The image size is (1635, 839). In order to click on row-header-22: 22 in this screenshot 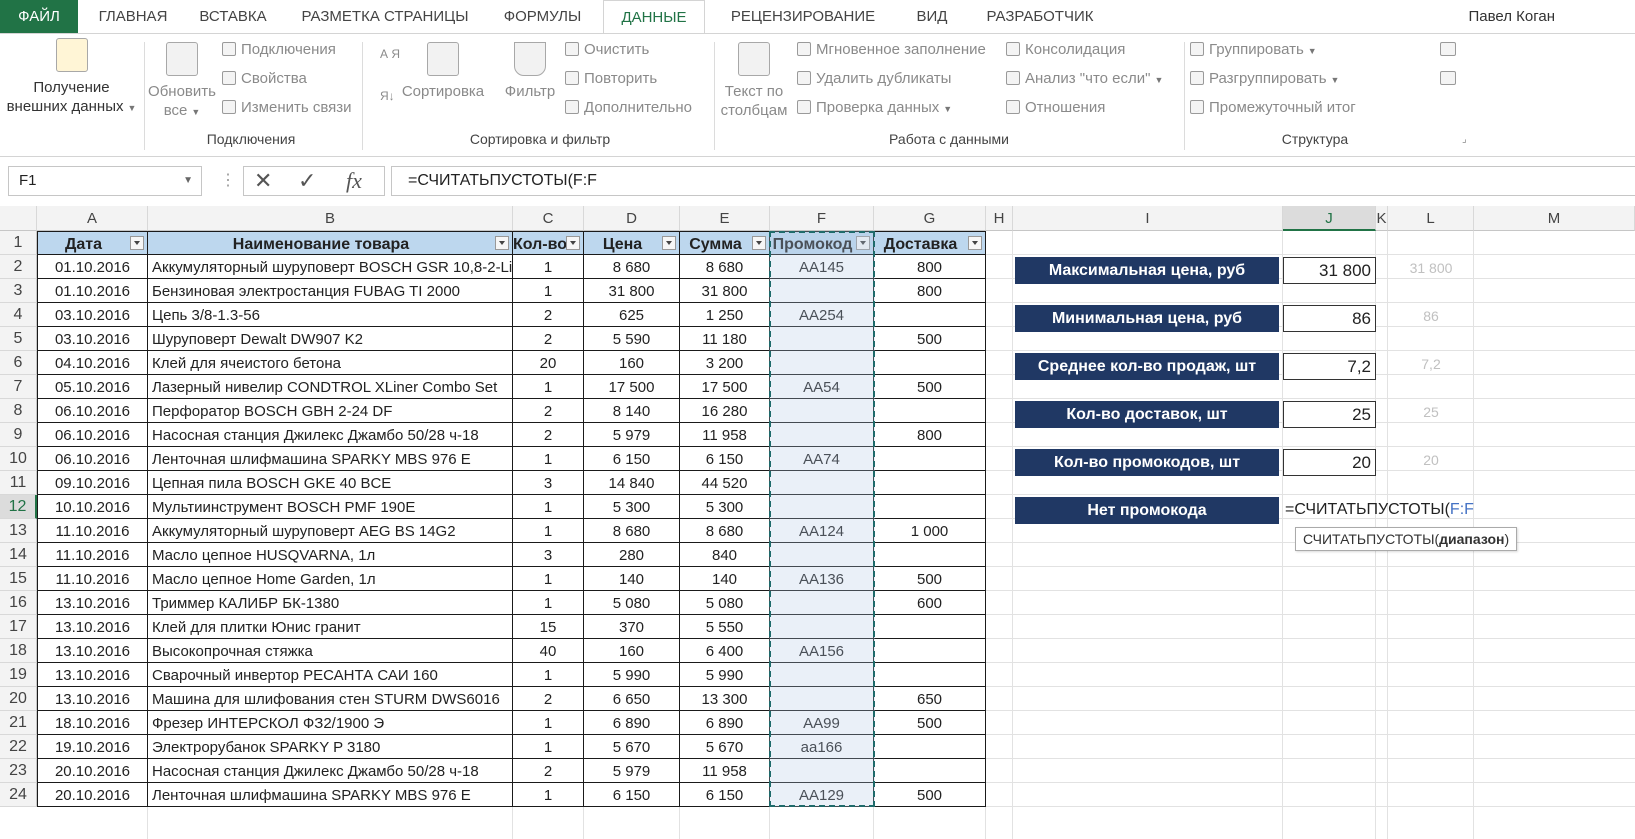, I will do `click(18, 747)`.